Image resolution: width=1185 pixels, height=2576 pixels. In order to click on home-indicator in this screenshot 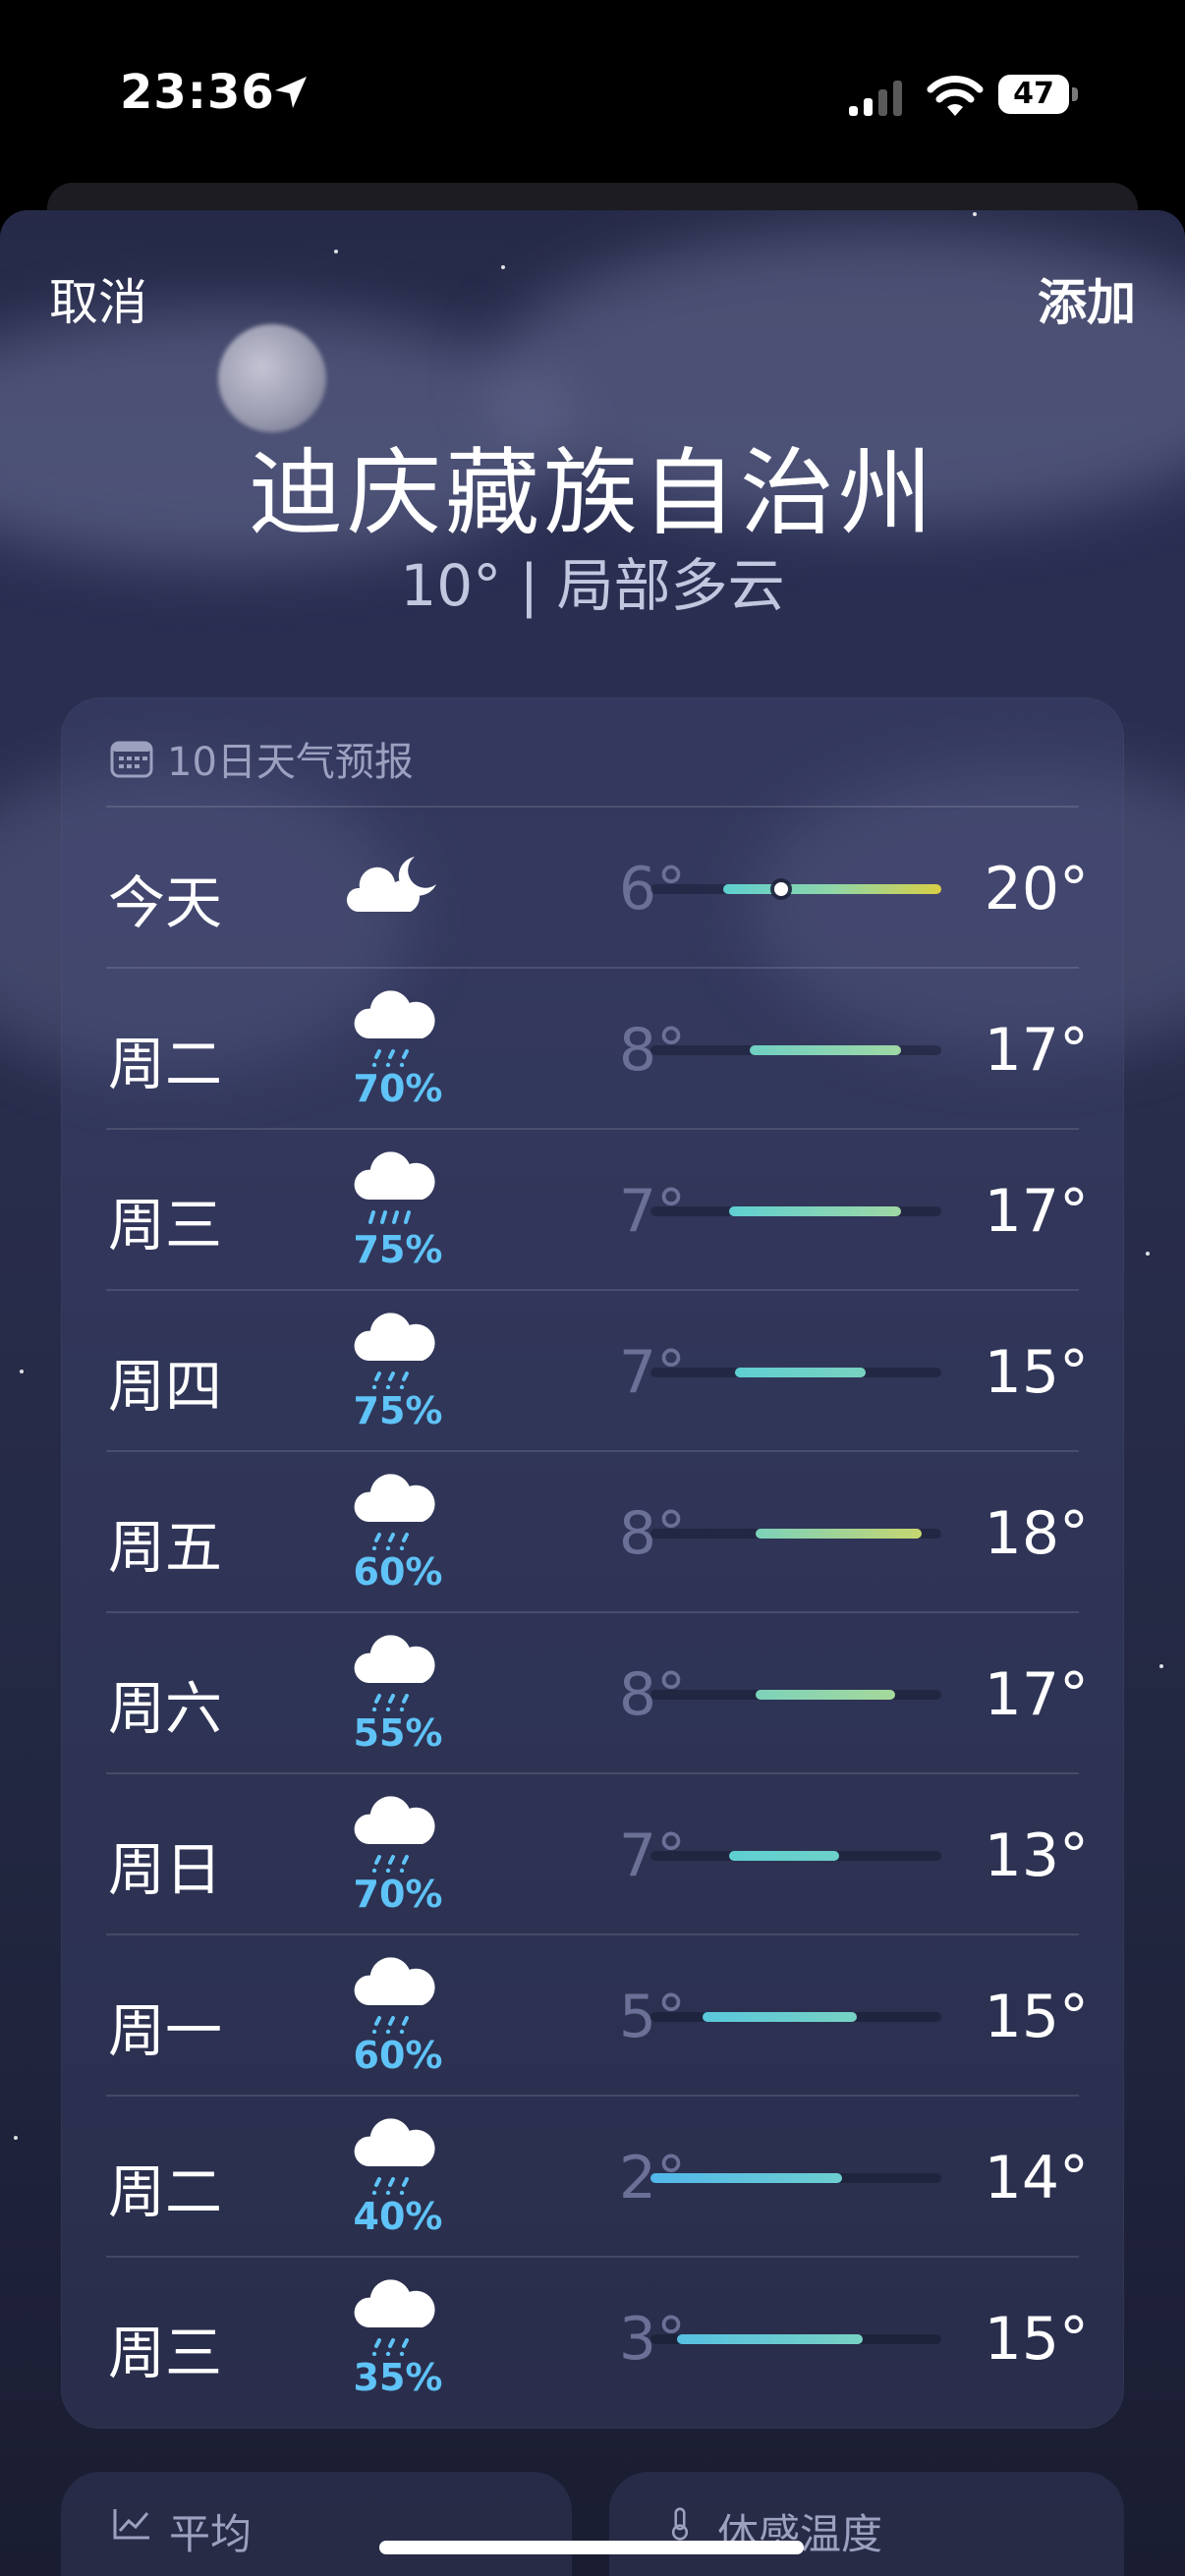, I will do `click(592, 2547)`.